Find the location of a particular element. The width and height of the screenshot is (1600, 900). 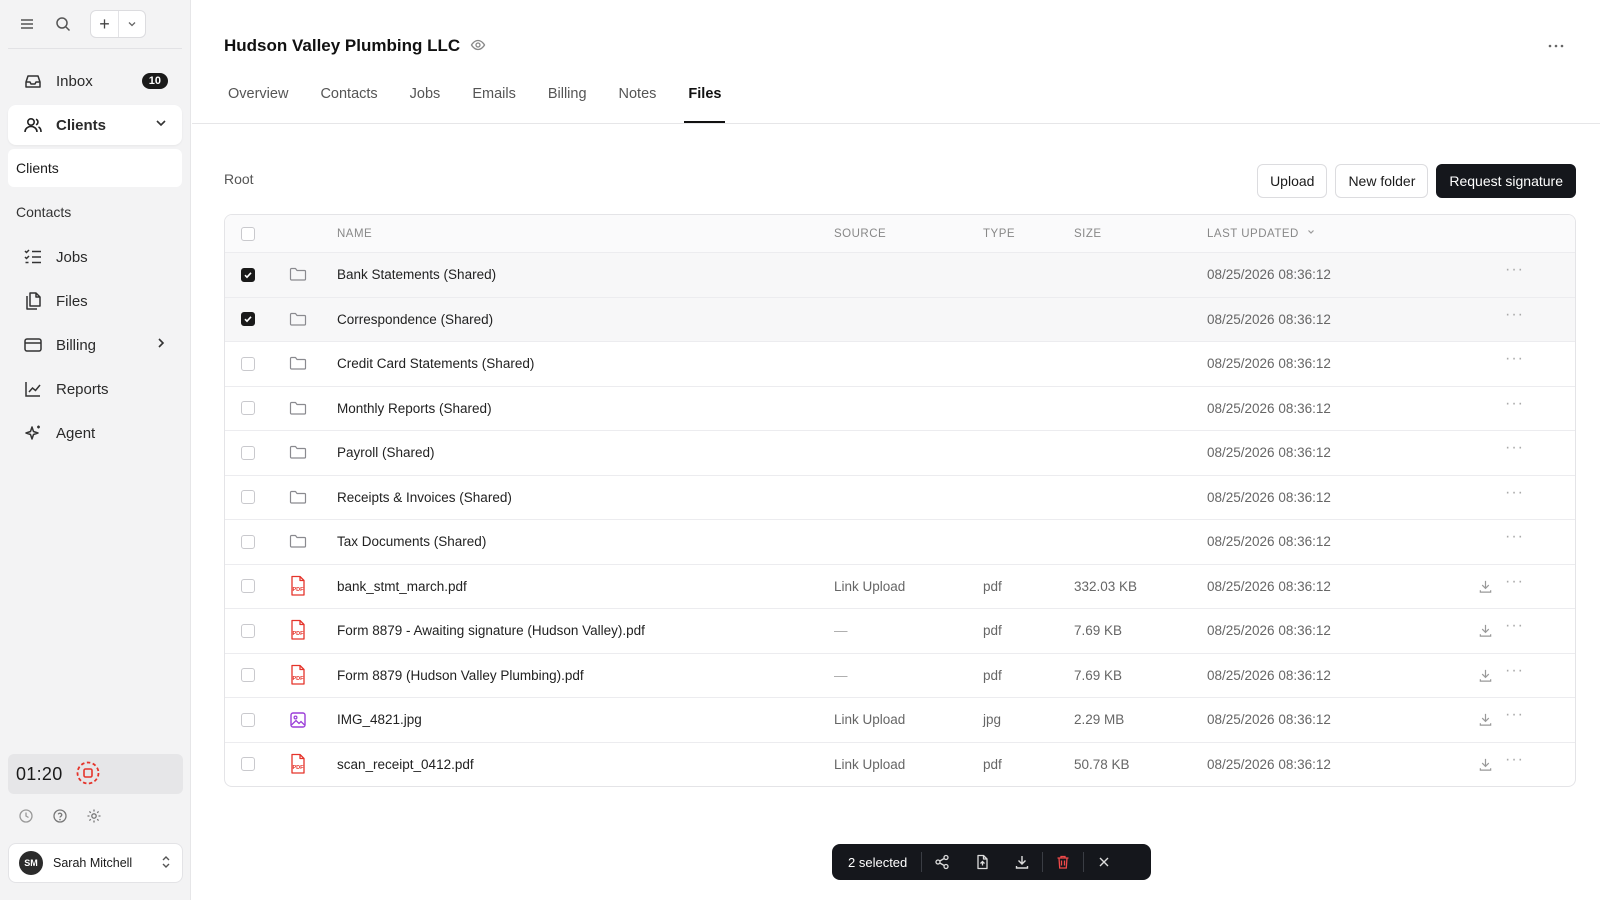

column-header-type: TYPE is located at coordinates (999, 234).